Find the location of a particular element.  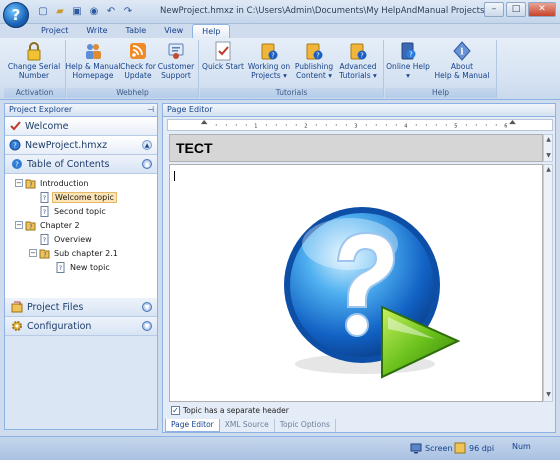

tab-help: Help is located at coordinates (211, 31).